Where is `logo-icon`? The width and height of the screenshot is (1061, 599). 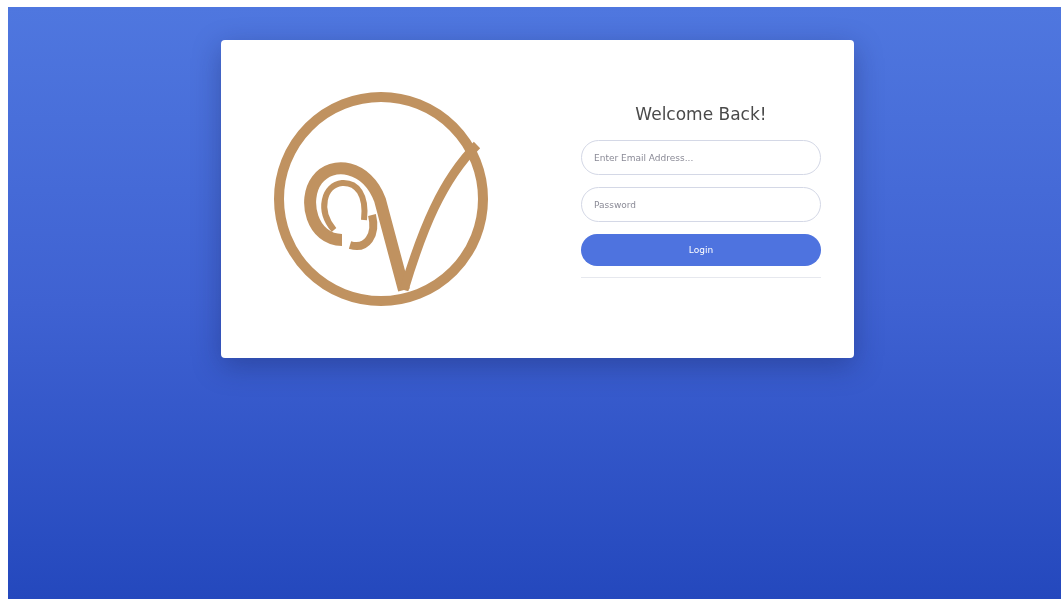
logo-icon is located at coordinates (381, 199).